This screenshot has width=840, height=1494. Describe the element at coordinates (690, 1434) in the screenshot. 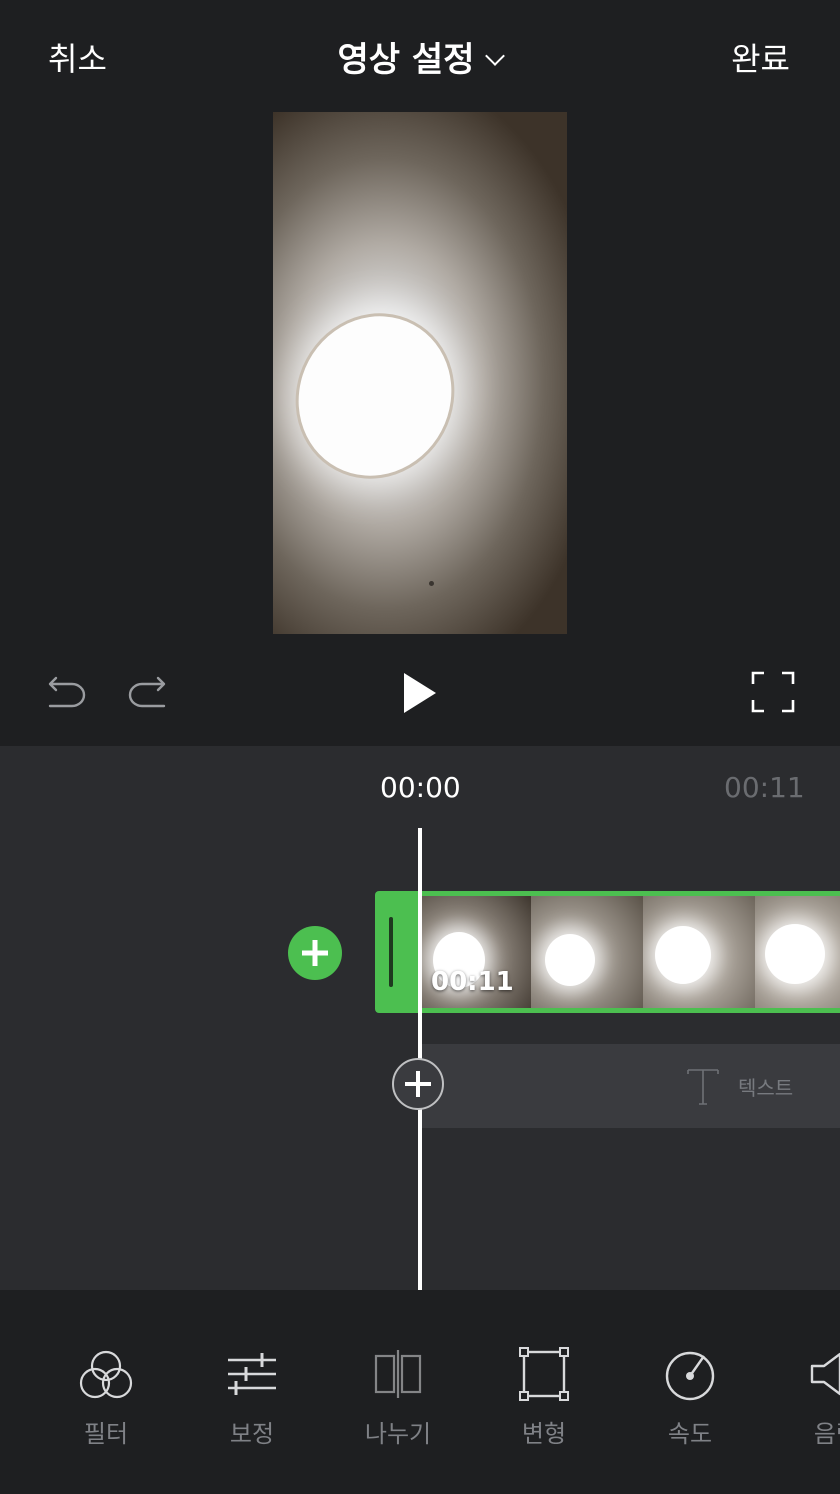

I see `tool-label: 속도` at that location.